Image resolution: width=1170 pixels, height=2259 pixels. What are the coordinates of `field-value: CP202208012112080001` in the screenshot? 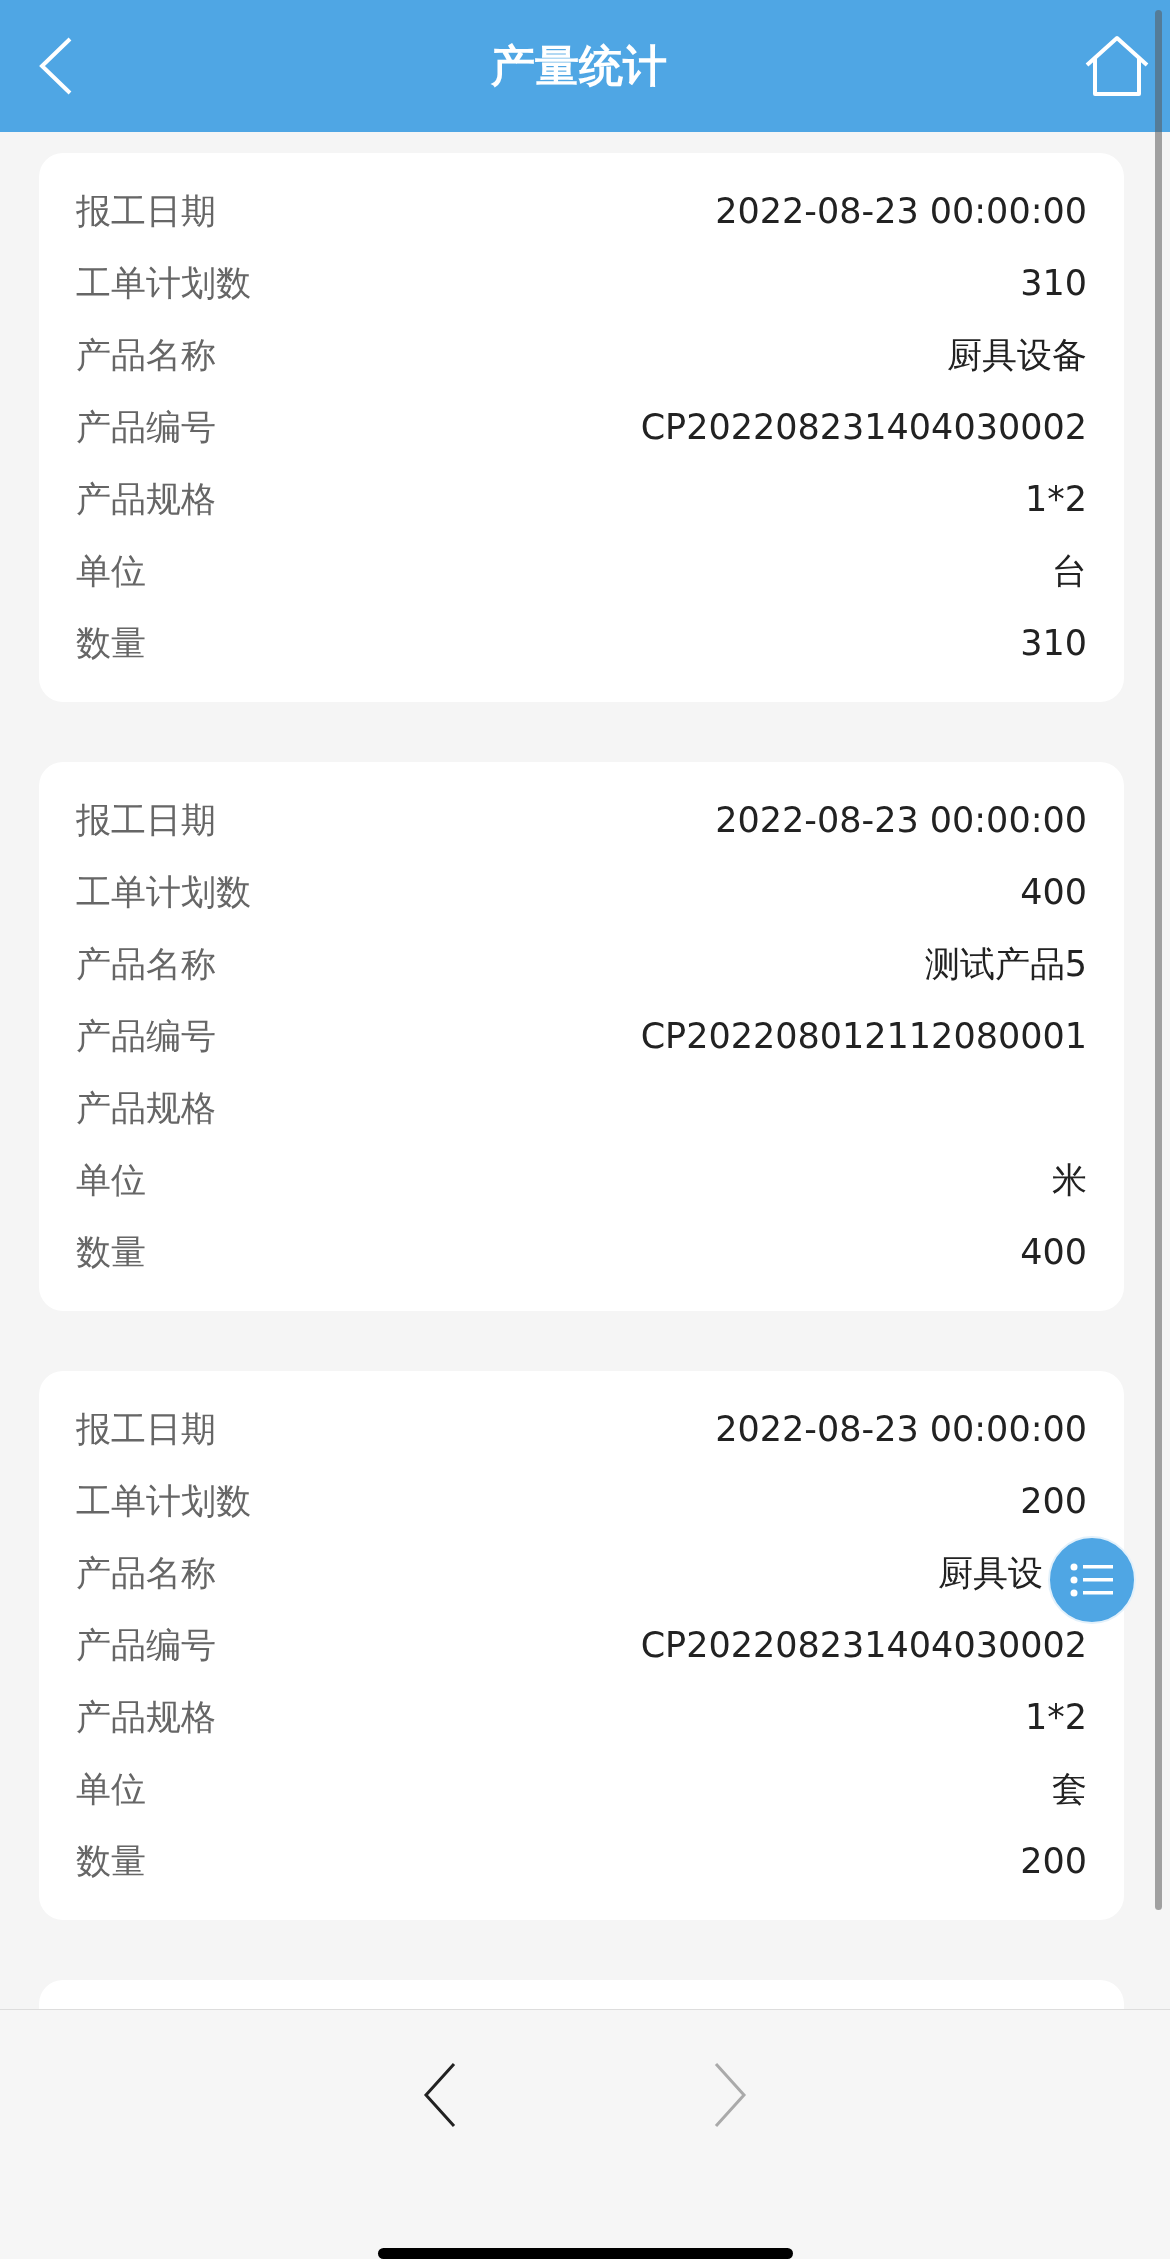 It's located at (863, 1036).